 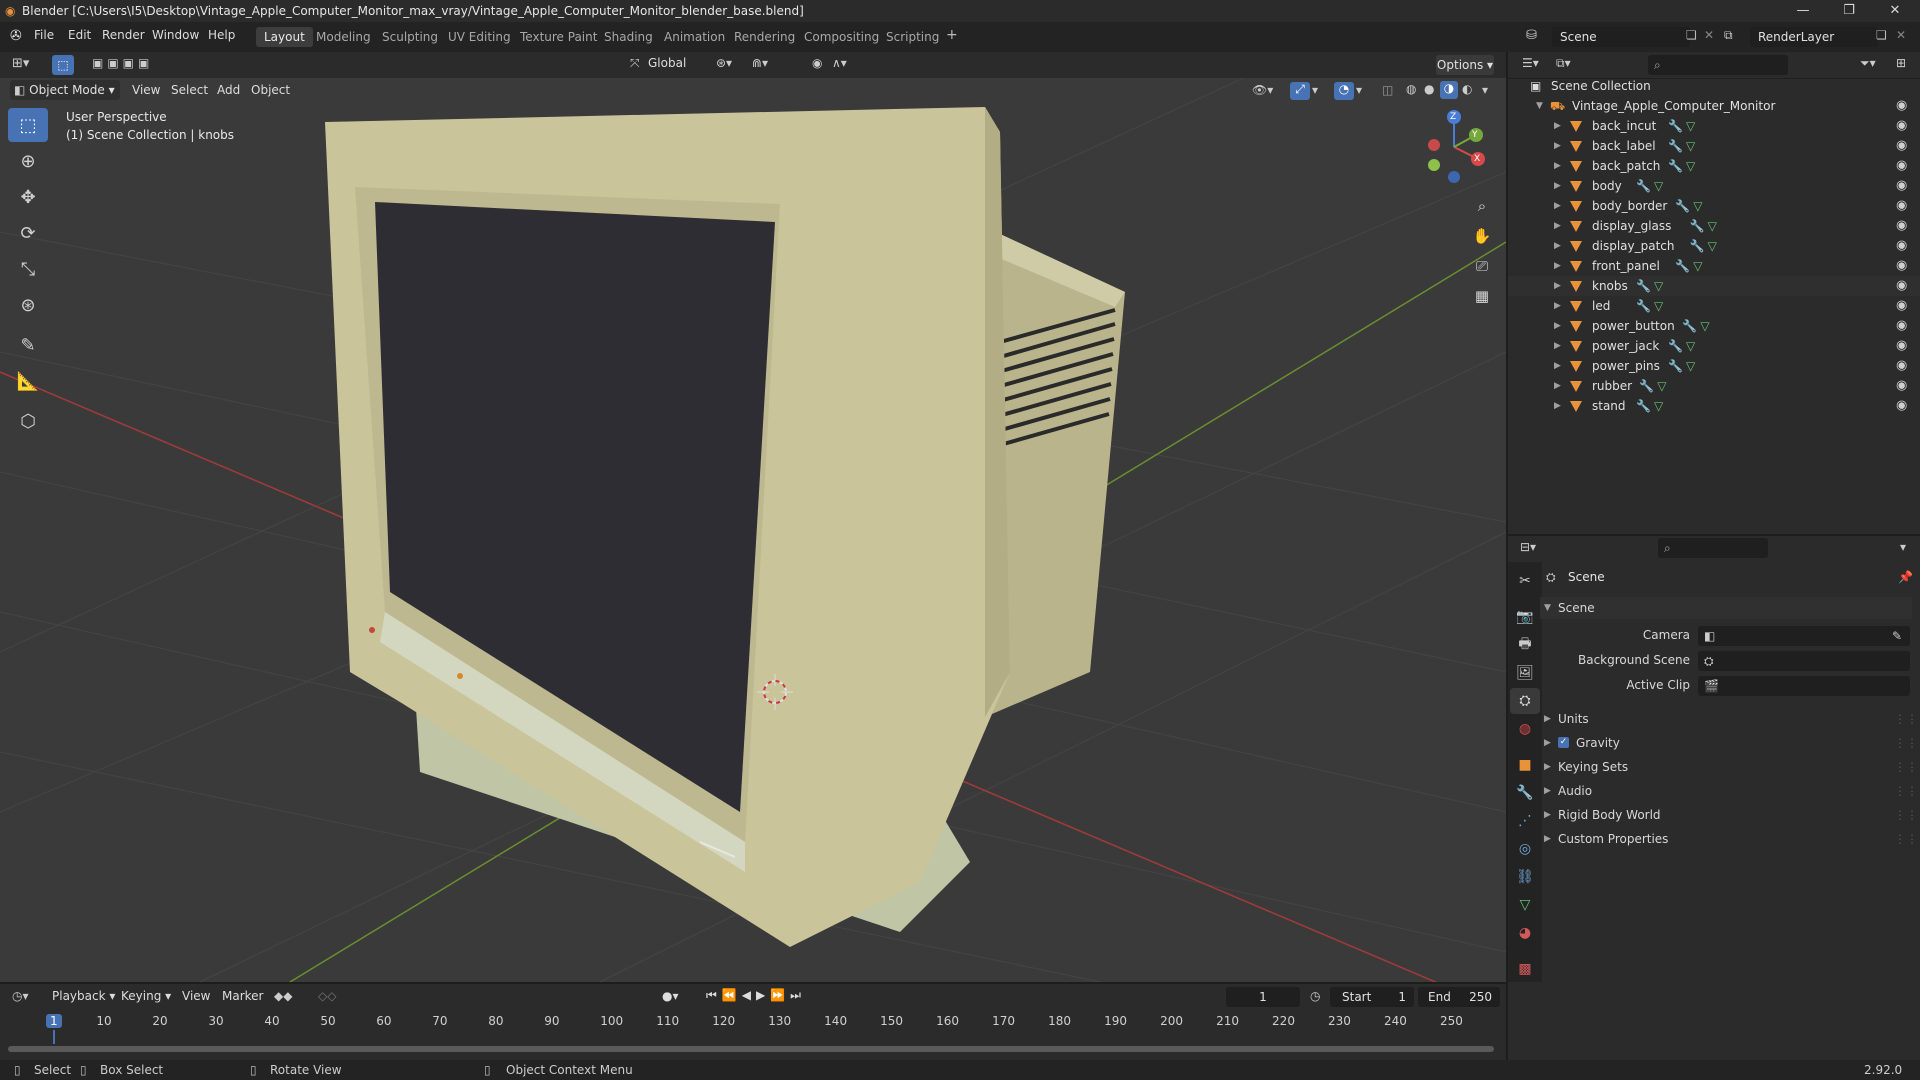 I want to click on end-frame-field: End 250, so click(x=1459, y=997).